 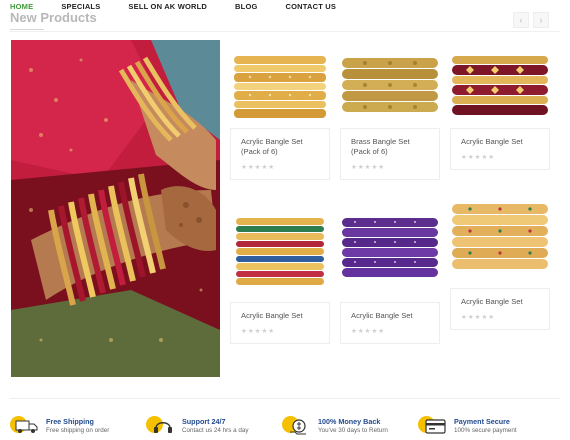 What do you see at coordinates (482, 421) in the screenshot?
I see `feature-title: Payment Secure` at bounding box center [482, 421].